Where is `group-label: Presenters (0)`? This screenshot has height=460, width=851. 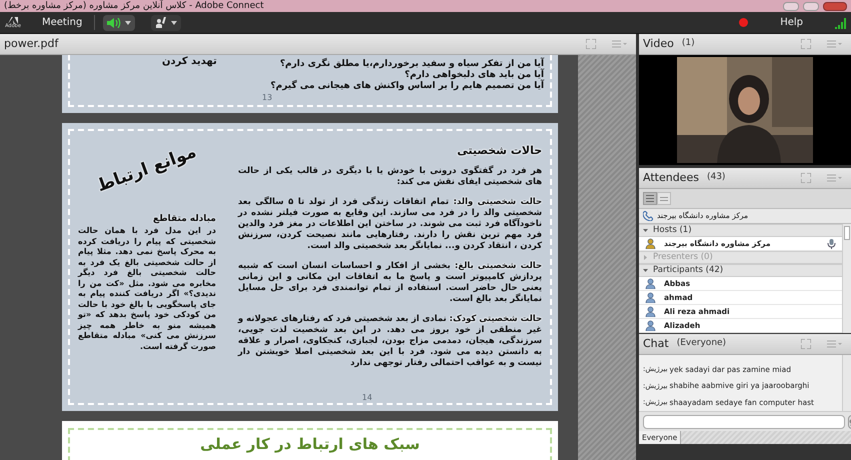 group-label: Presenters (0) is located at coordinates (683, 257).